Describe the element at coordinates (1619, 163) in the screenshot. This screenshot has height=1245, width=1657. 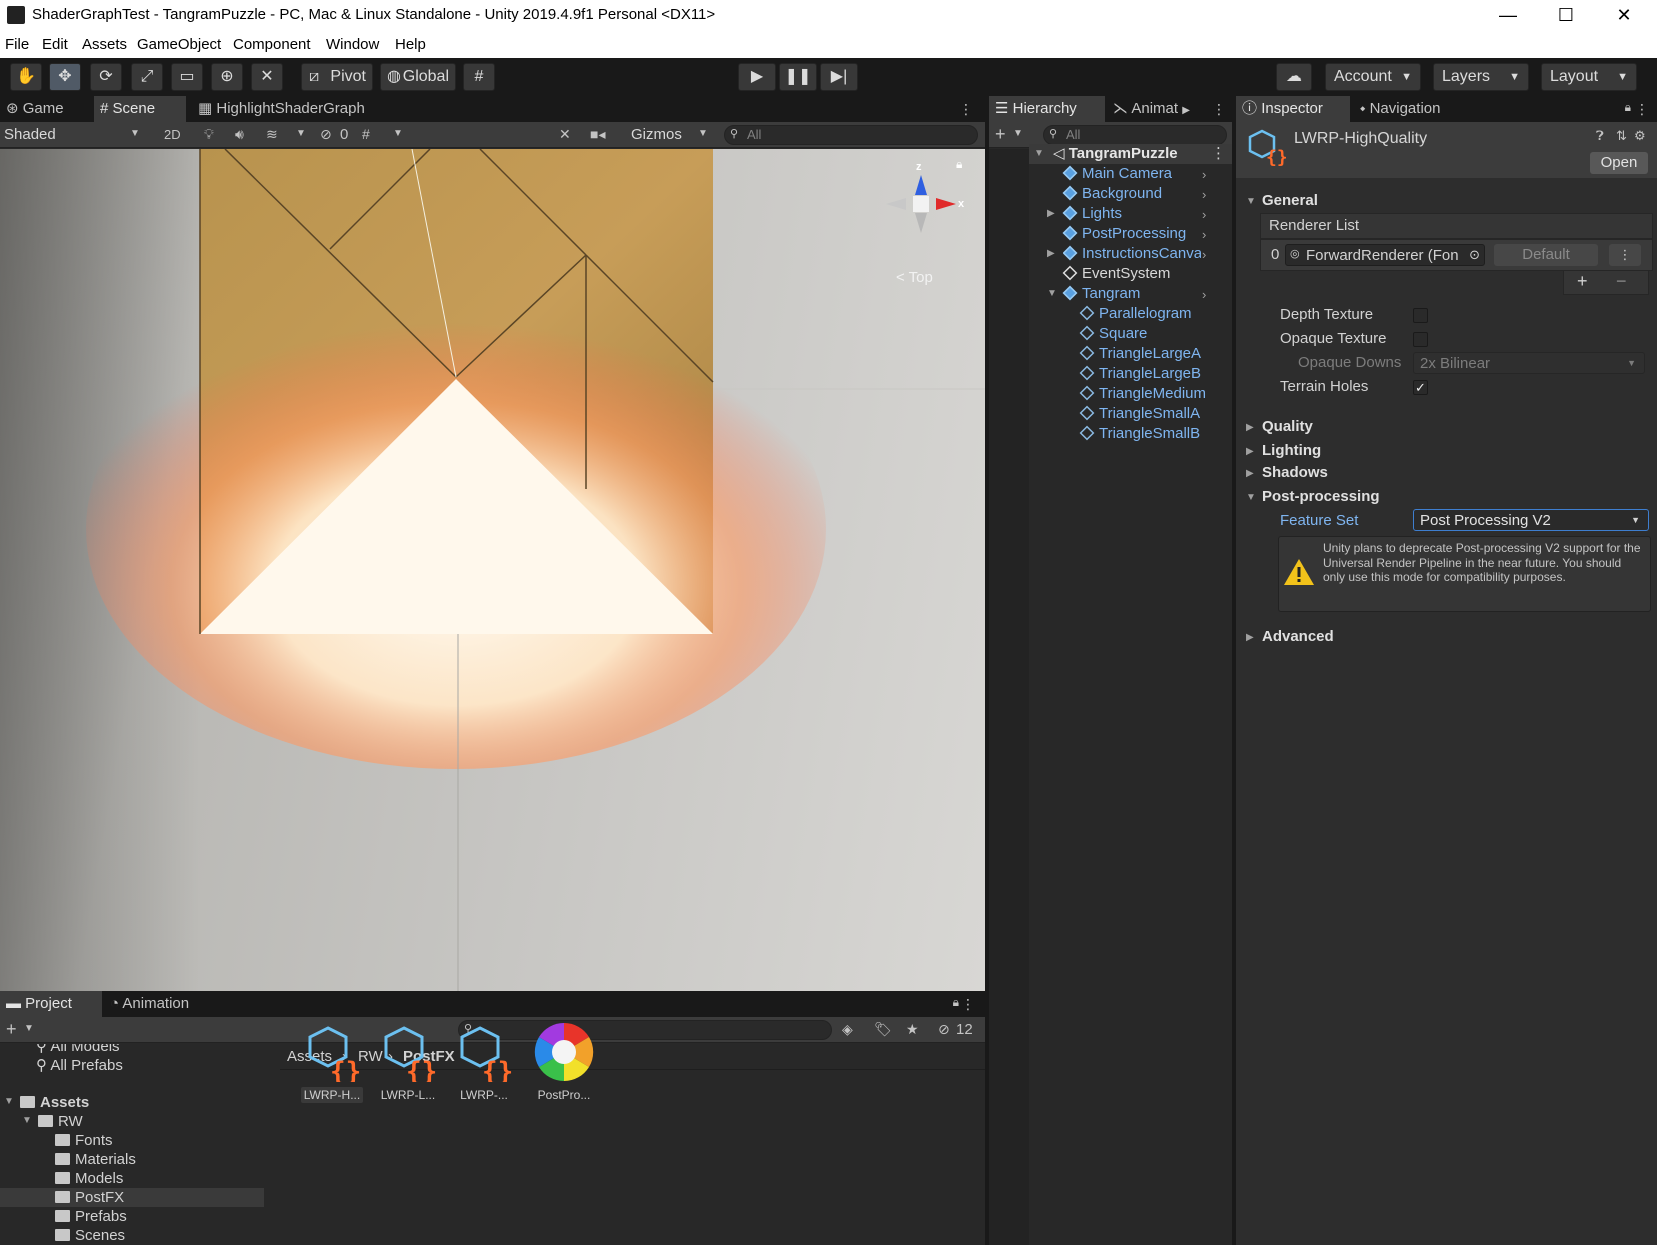
I see `open-button: Open` at that location.